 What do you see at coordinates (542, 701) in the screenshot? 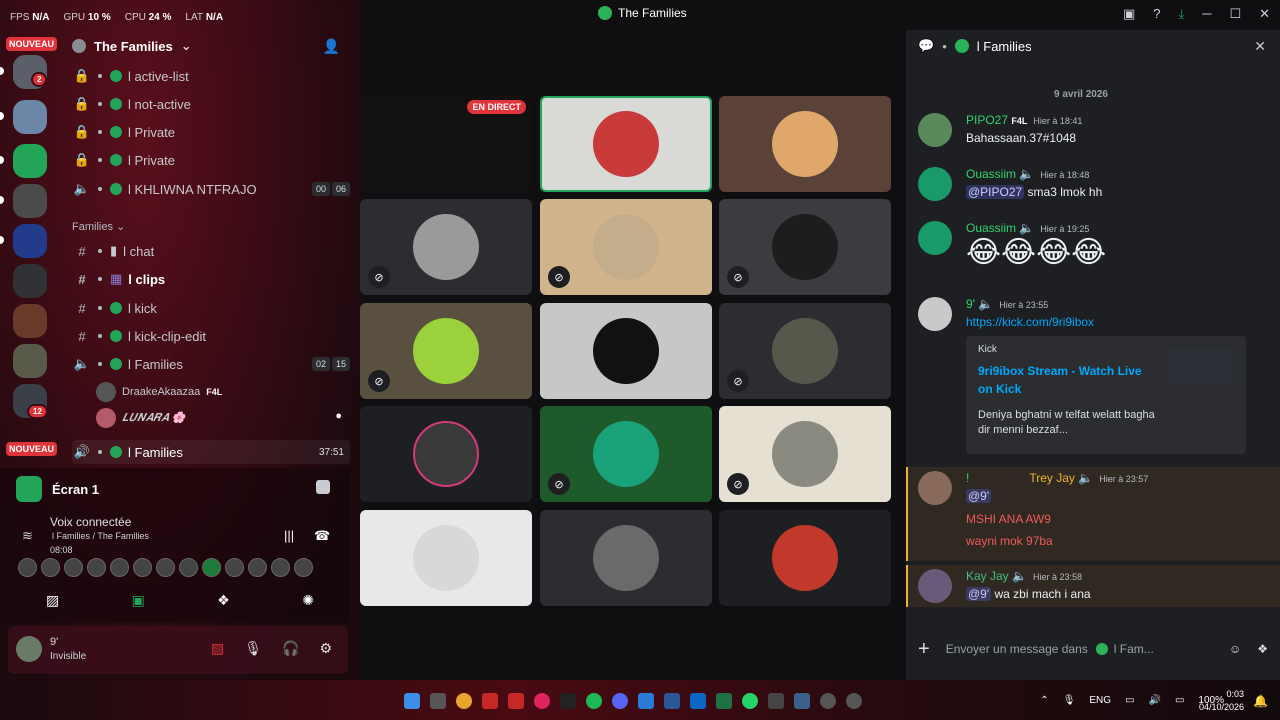
I see `pinterest-icon` at bounding box center [542, 701].